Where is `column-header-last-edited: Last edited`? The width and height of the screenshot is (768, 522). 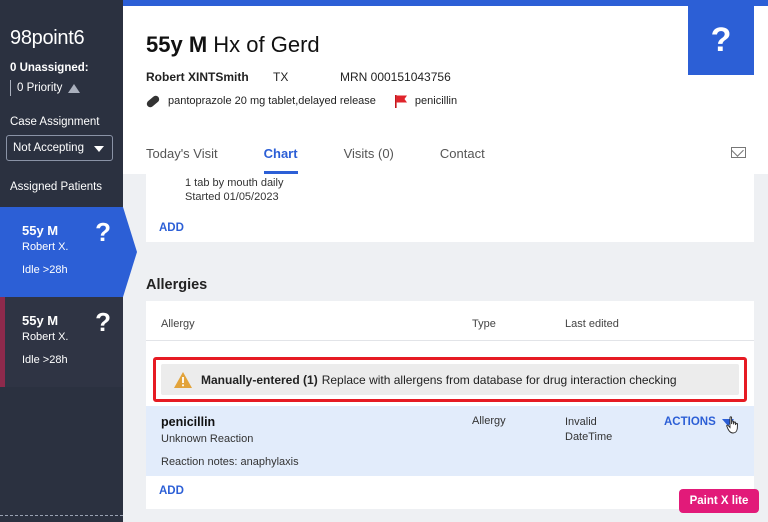 column-header-last-edited: Last edited is located at coordinates (592, 324).